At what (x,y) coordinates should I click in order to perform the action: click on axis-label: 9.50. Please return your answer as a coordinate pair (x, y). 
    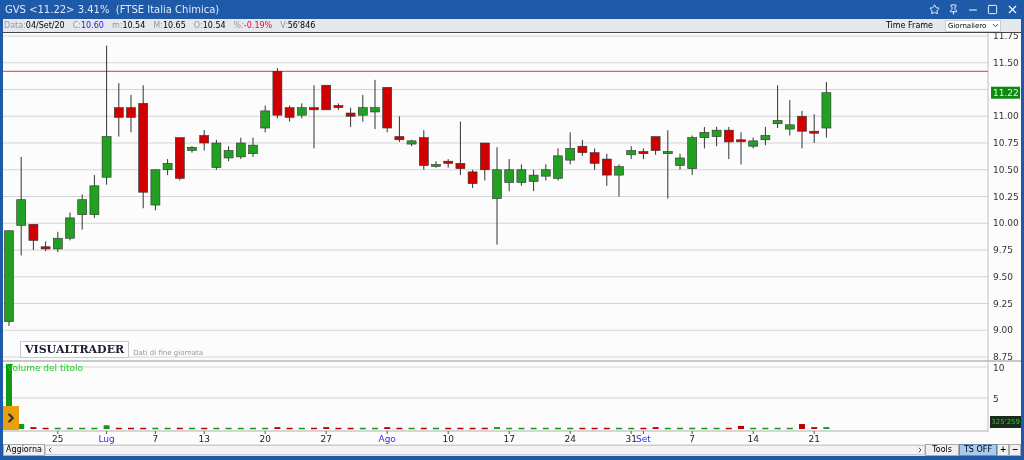
    Looking at the image, I should click on (1003, 276).